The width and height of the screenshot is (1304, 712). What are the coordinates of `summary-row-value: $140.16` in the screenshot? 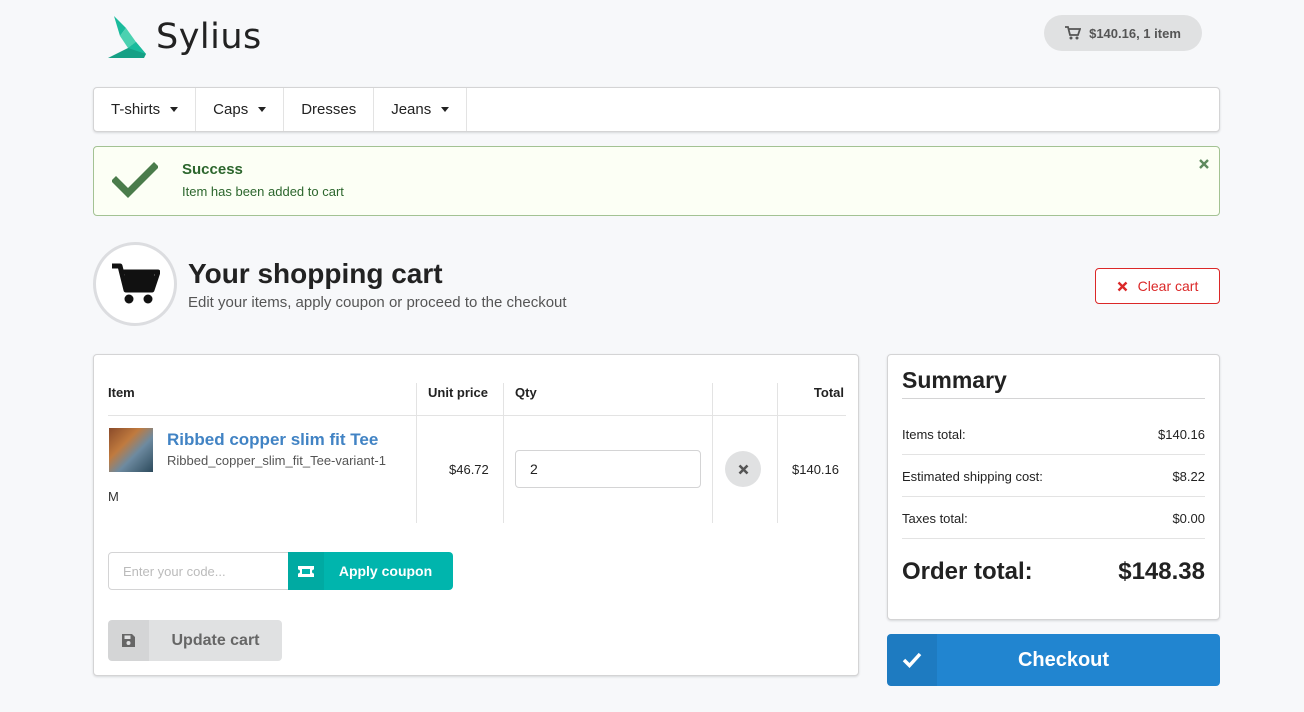 It's located at (1181, 434).